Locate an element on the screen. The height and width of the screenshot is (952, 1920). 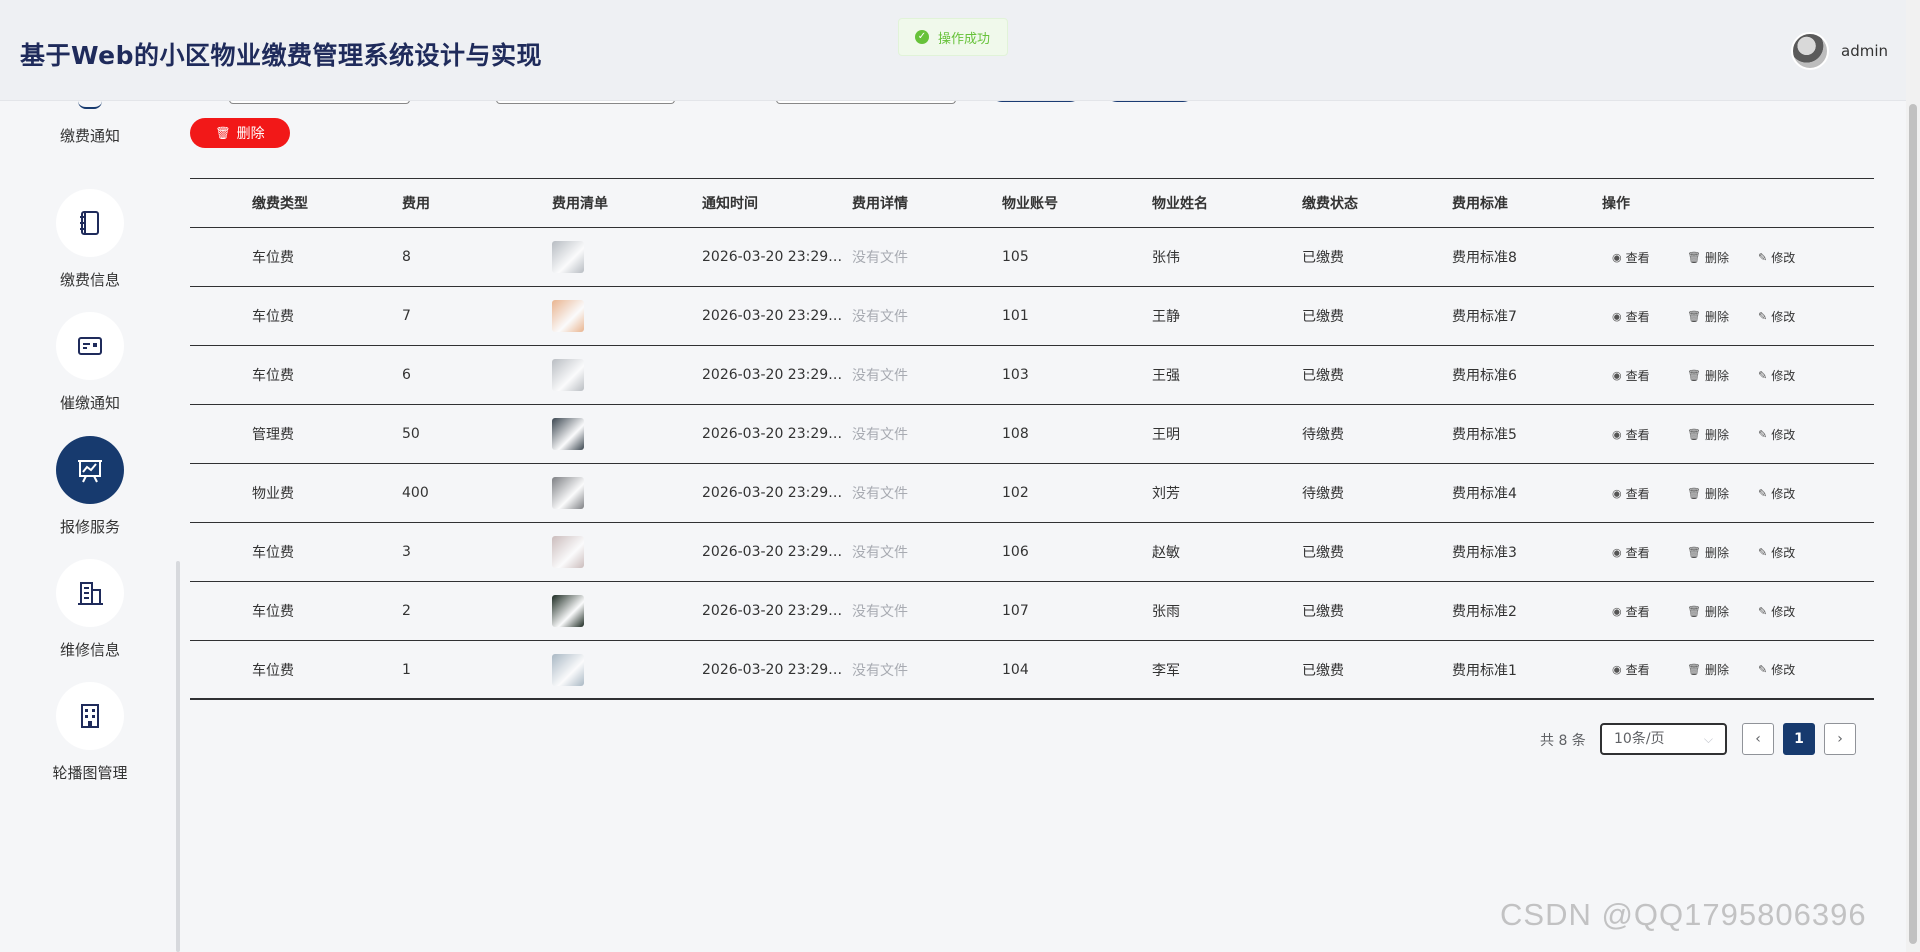
header-fee-list: 费用清单 is located at coordinates (580, 204).